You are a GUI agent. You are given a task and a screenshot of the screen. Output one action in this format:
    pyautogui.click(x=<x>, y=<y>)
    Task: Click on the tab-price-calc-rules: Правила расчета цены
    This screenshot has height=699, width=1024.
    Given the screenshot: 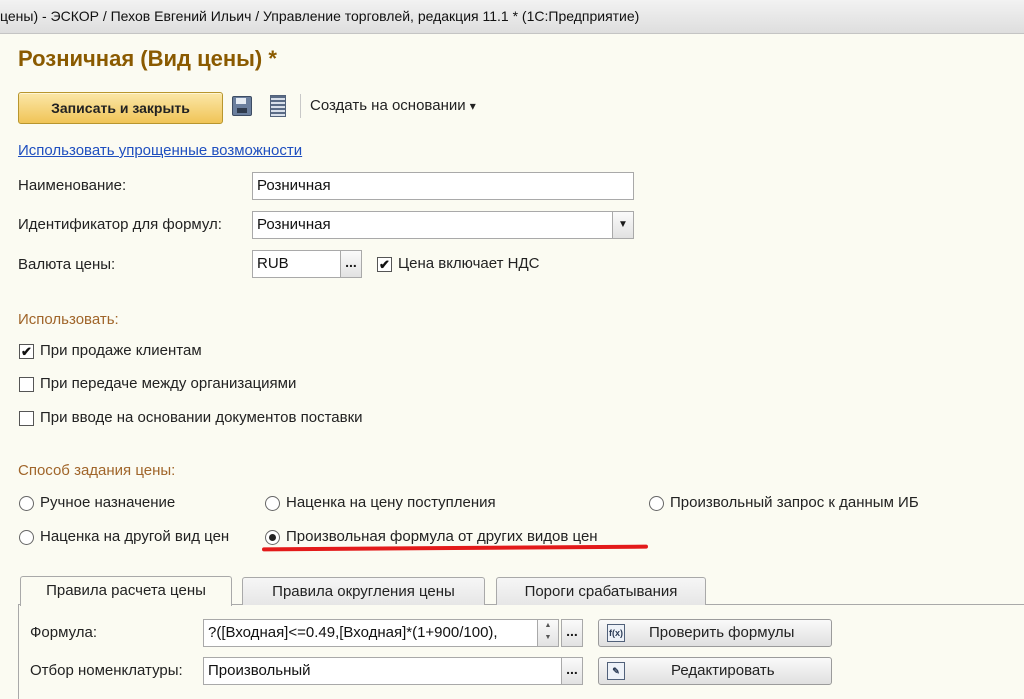 What is the action you would take?
    pyautogui.click(x=126, y=591)
    